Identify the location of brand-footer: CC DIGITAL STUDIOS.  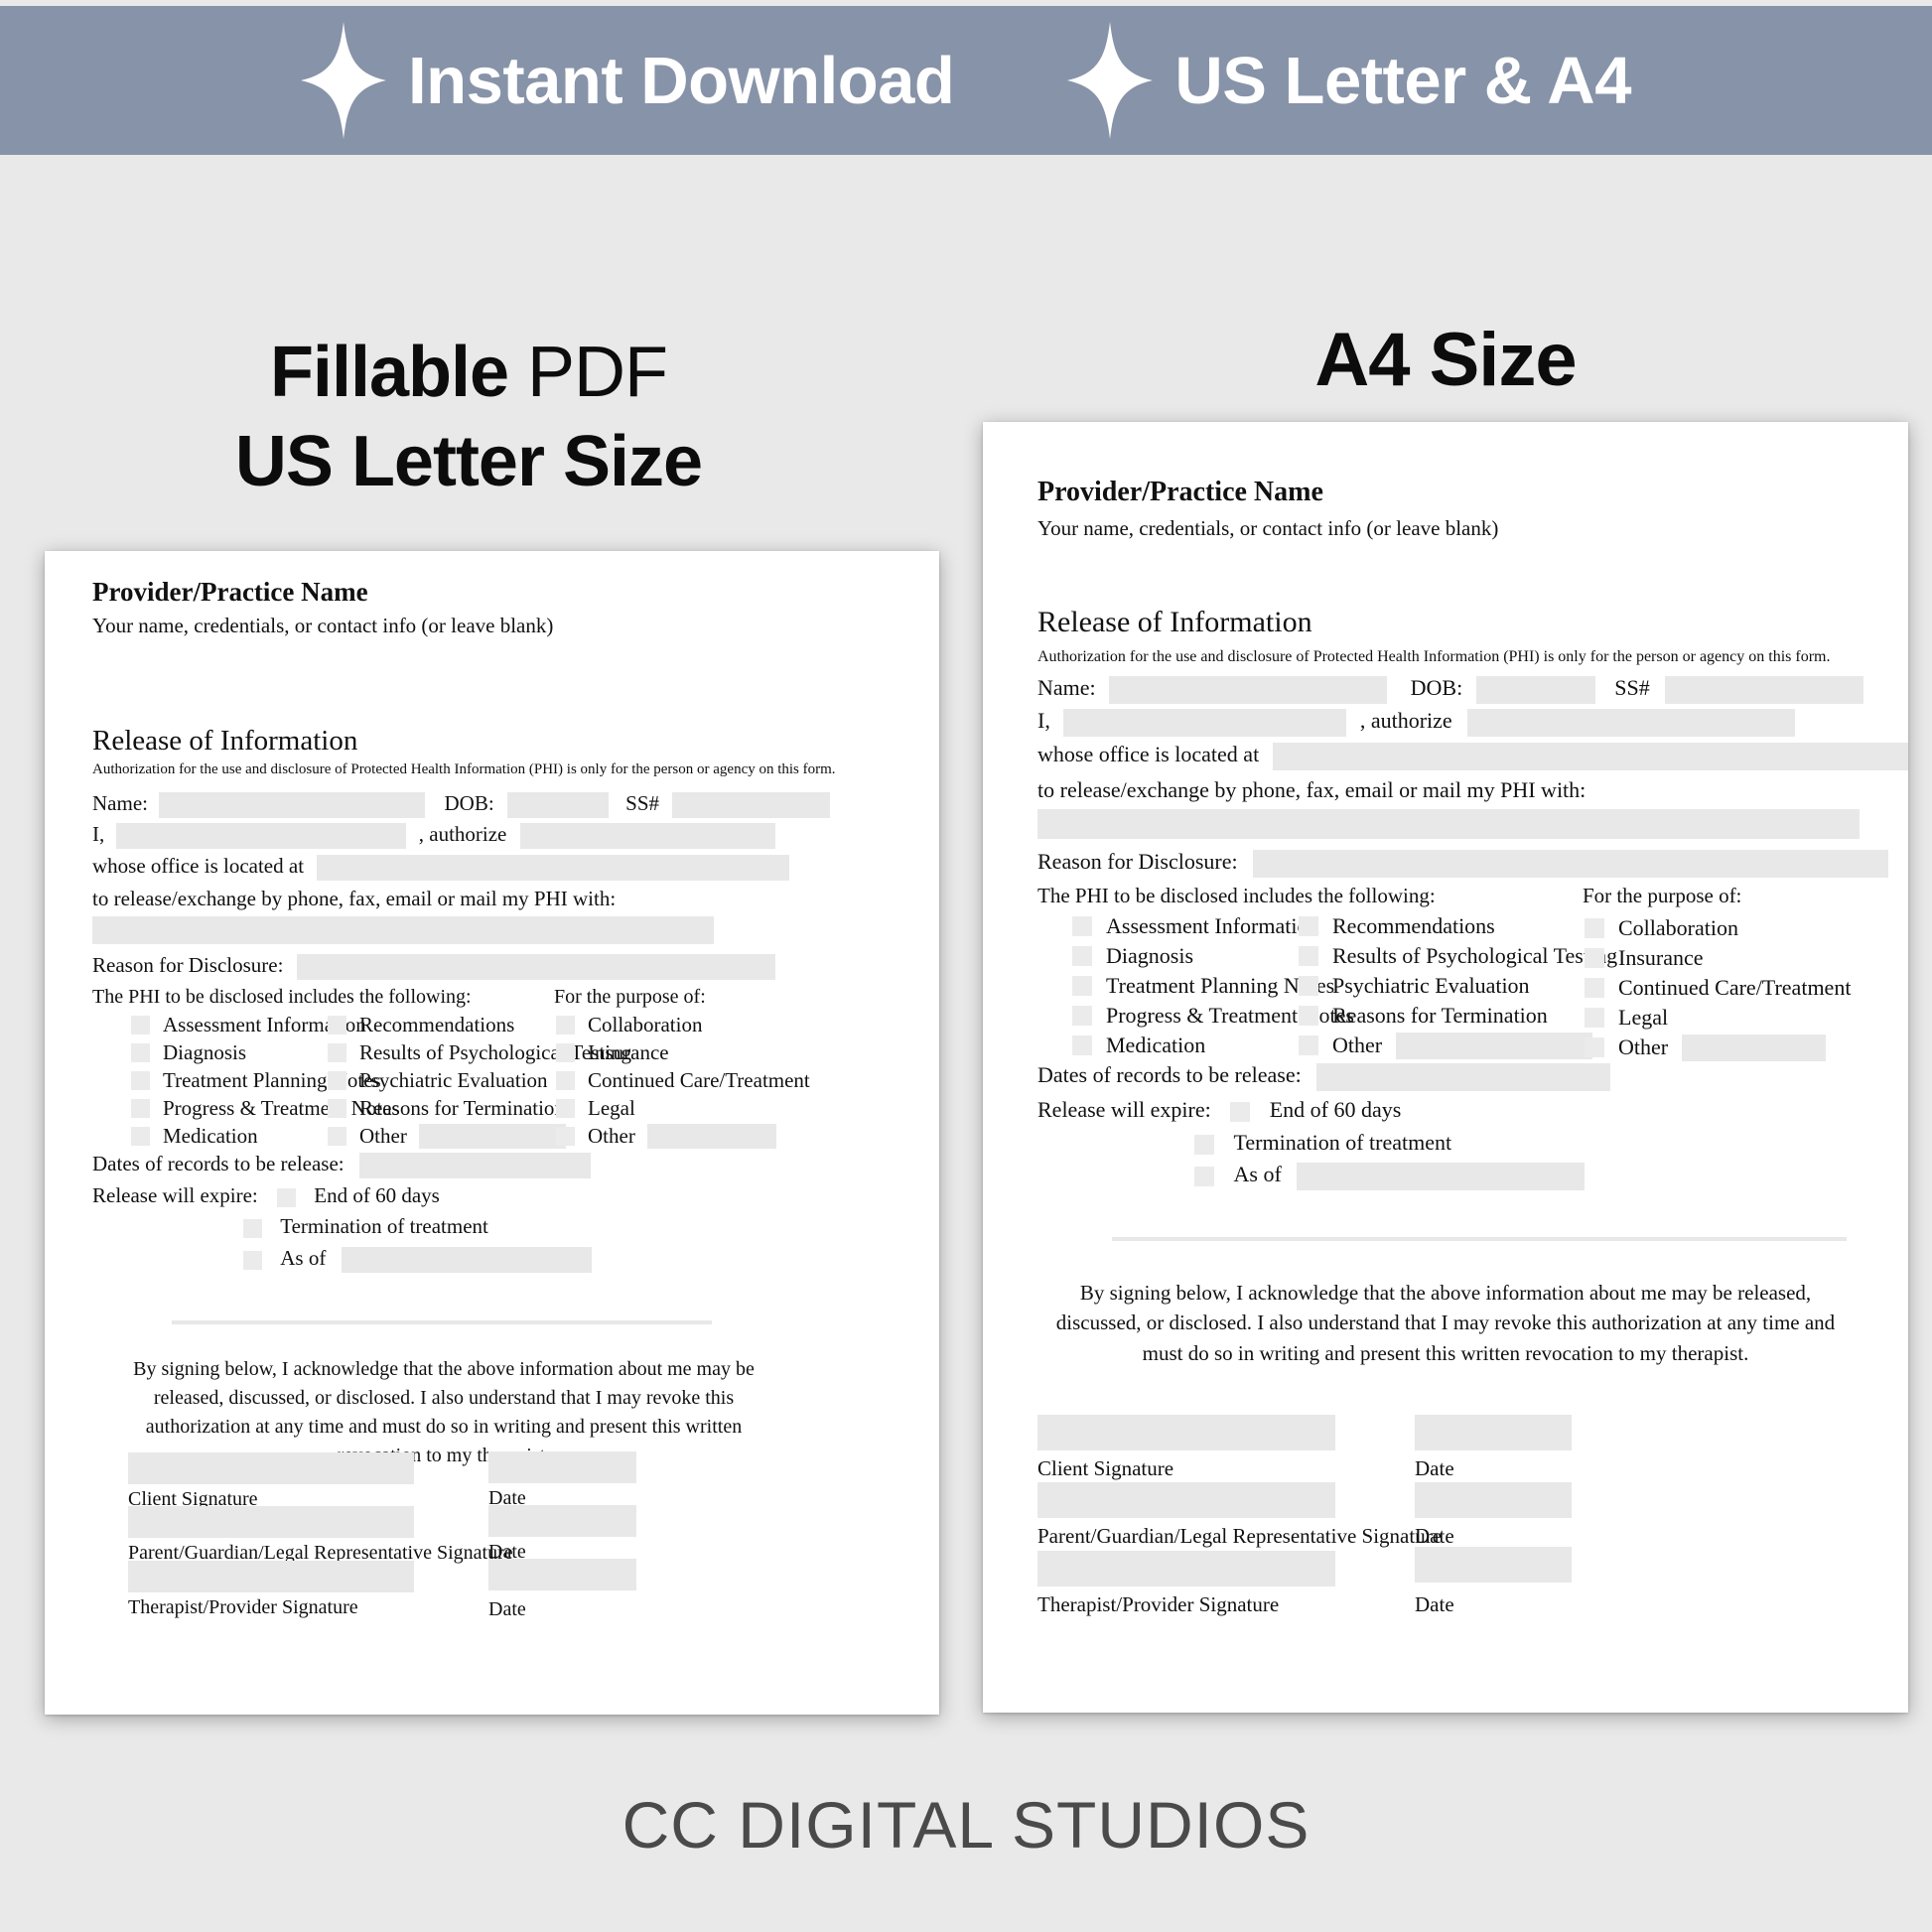
(966, 1825).